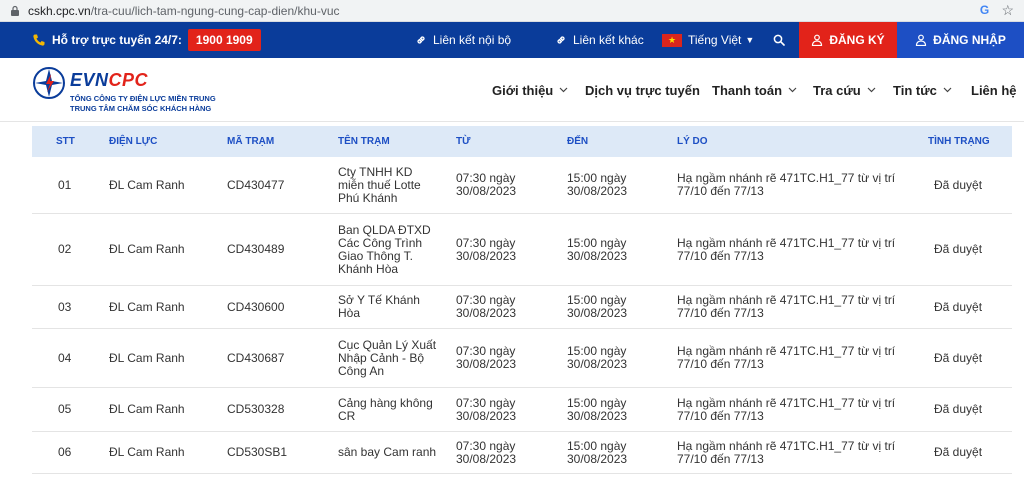  What do you see at coordinates (224, 40) in the screenshot?
I see `hotline-number: 1900 1909` at bounding box center [224, 40].